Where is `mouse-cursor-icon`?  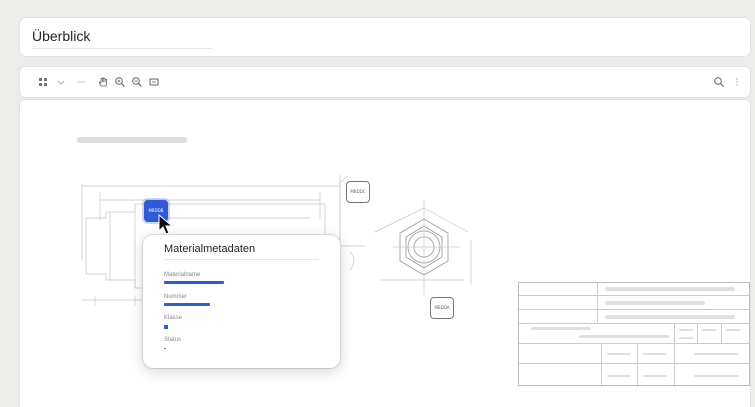
mouse-cursor-icon is located at coordinates (166, 224).